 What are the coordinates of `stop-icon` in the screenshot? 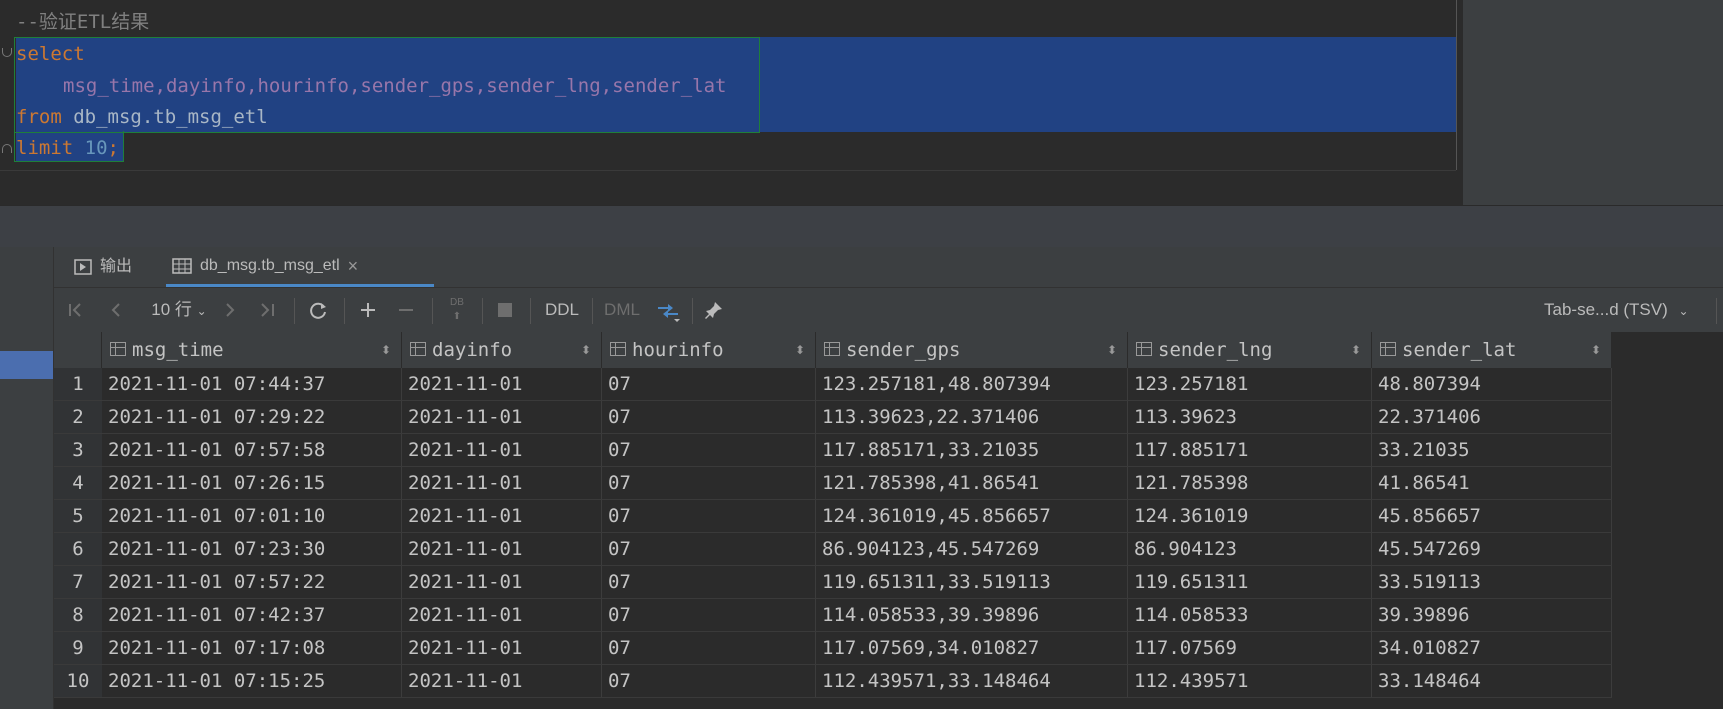 It's located at (505, 310).